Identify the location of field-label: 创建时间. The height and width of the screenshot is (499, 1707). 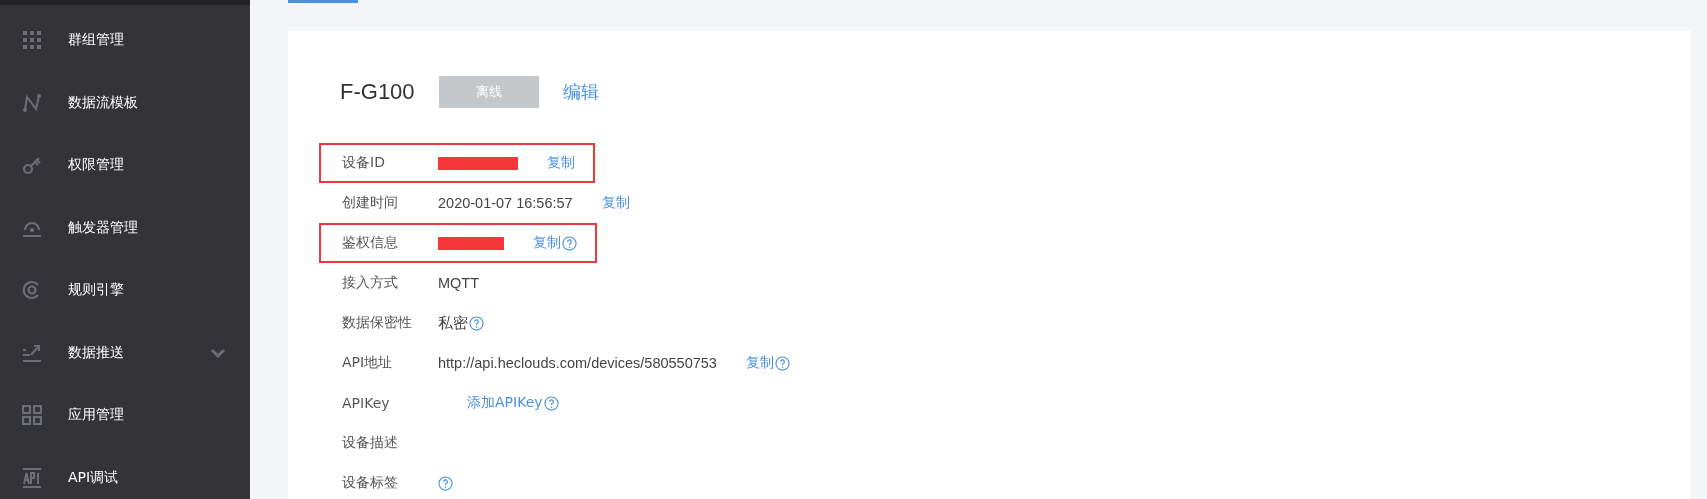
(370, 203).